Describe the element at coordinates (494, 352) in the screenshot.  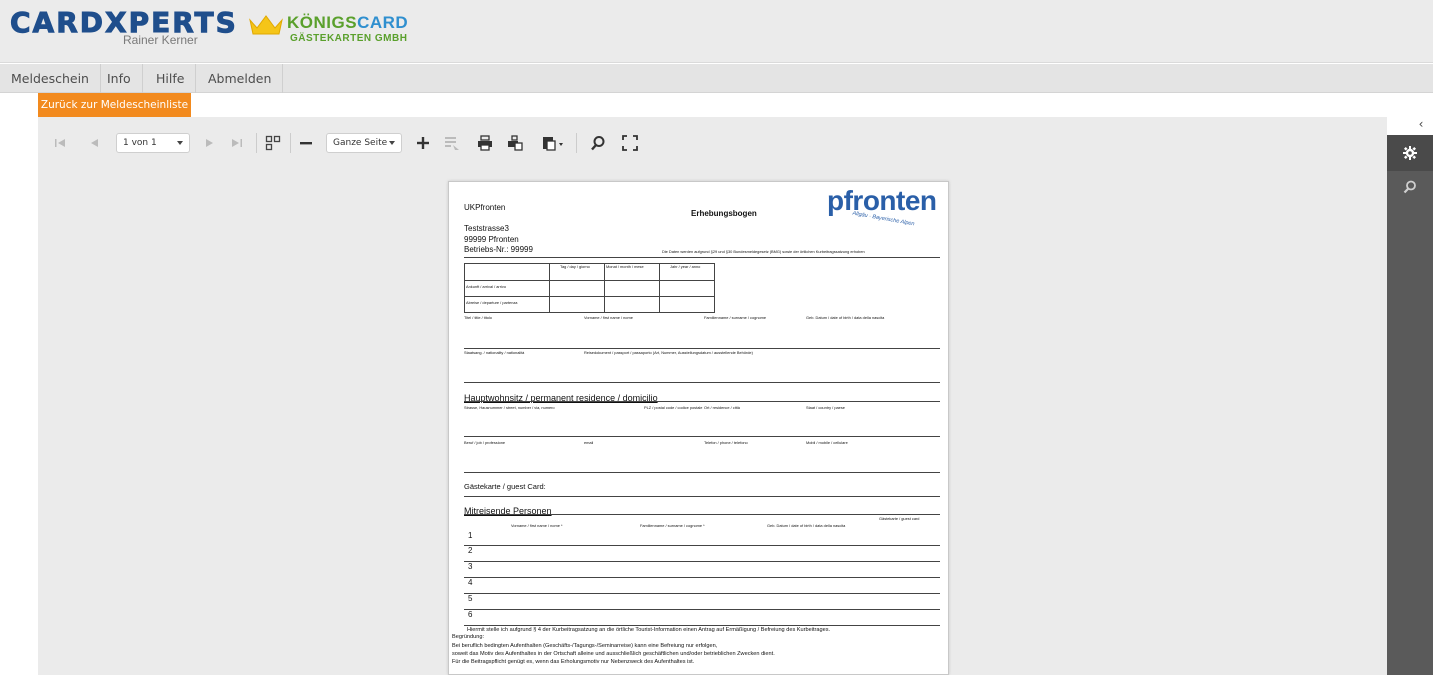
I see `field-nationality: Staatsang. / nationality / nationalità` at that location.